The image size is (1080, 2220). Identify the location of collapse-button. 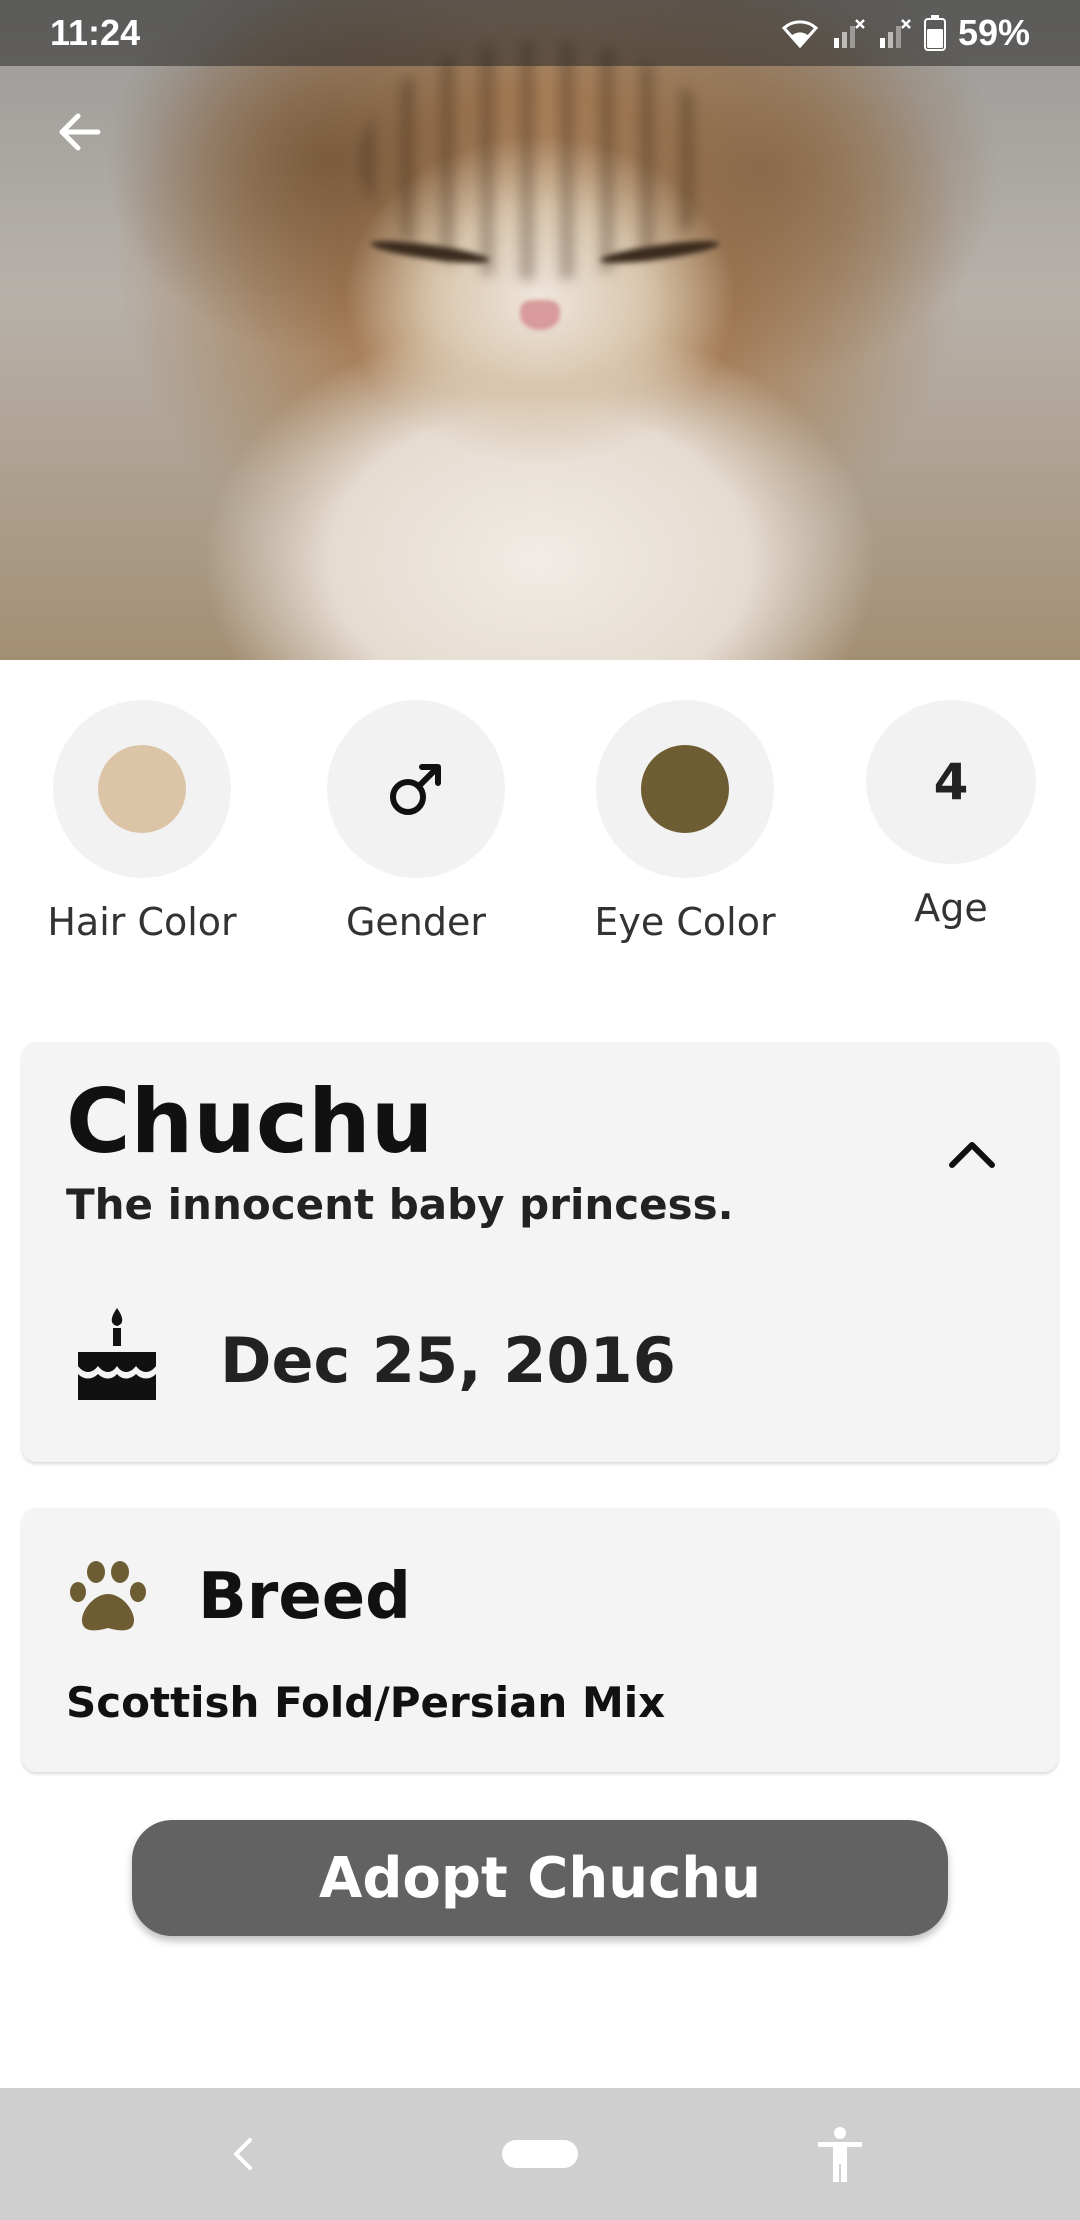
(972, 1154).